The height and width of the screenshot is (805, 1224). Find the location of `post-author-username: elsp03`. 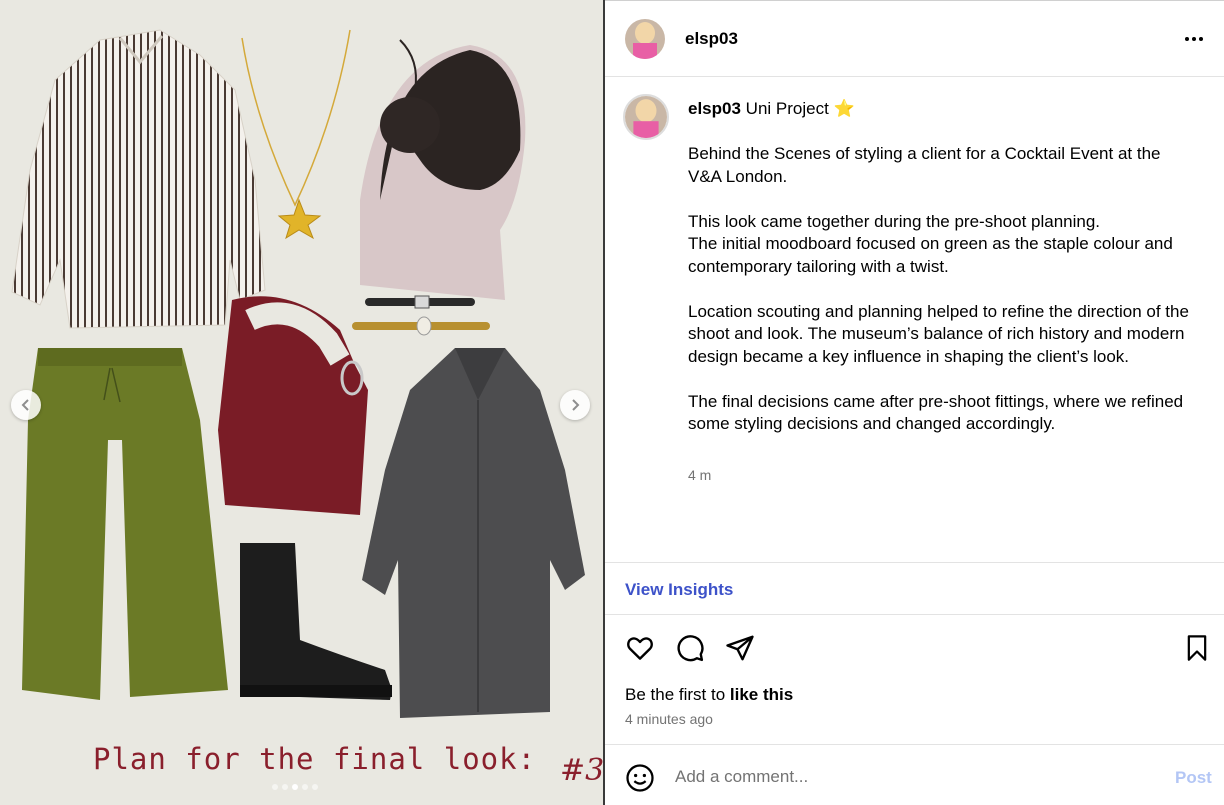

post-author-username: elsp03 is located at coordinates (711, 39).